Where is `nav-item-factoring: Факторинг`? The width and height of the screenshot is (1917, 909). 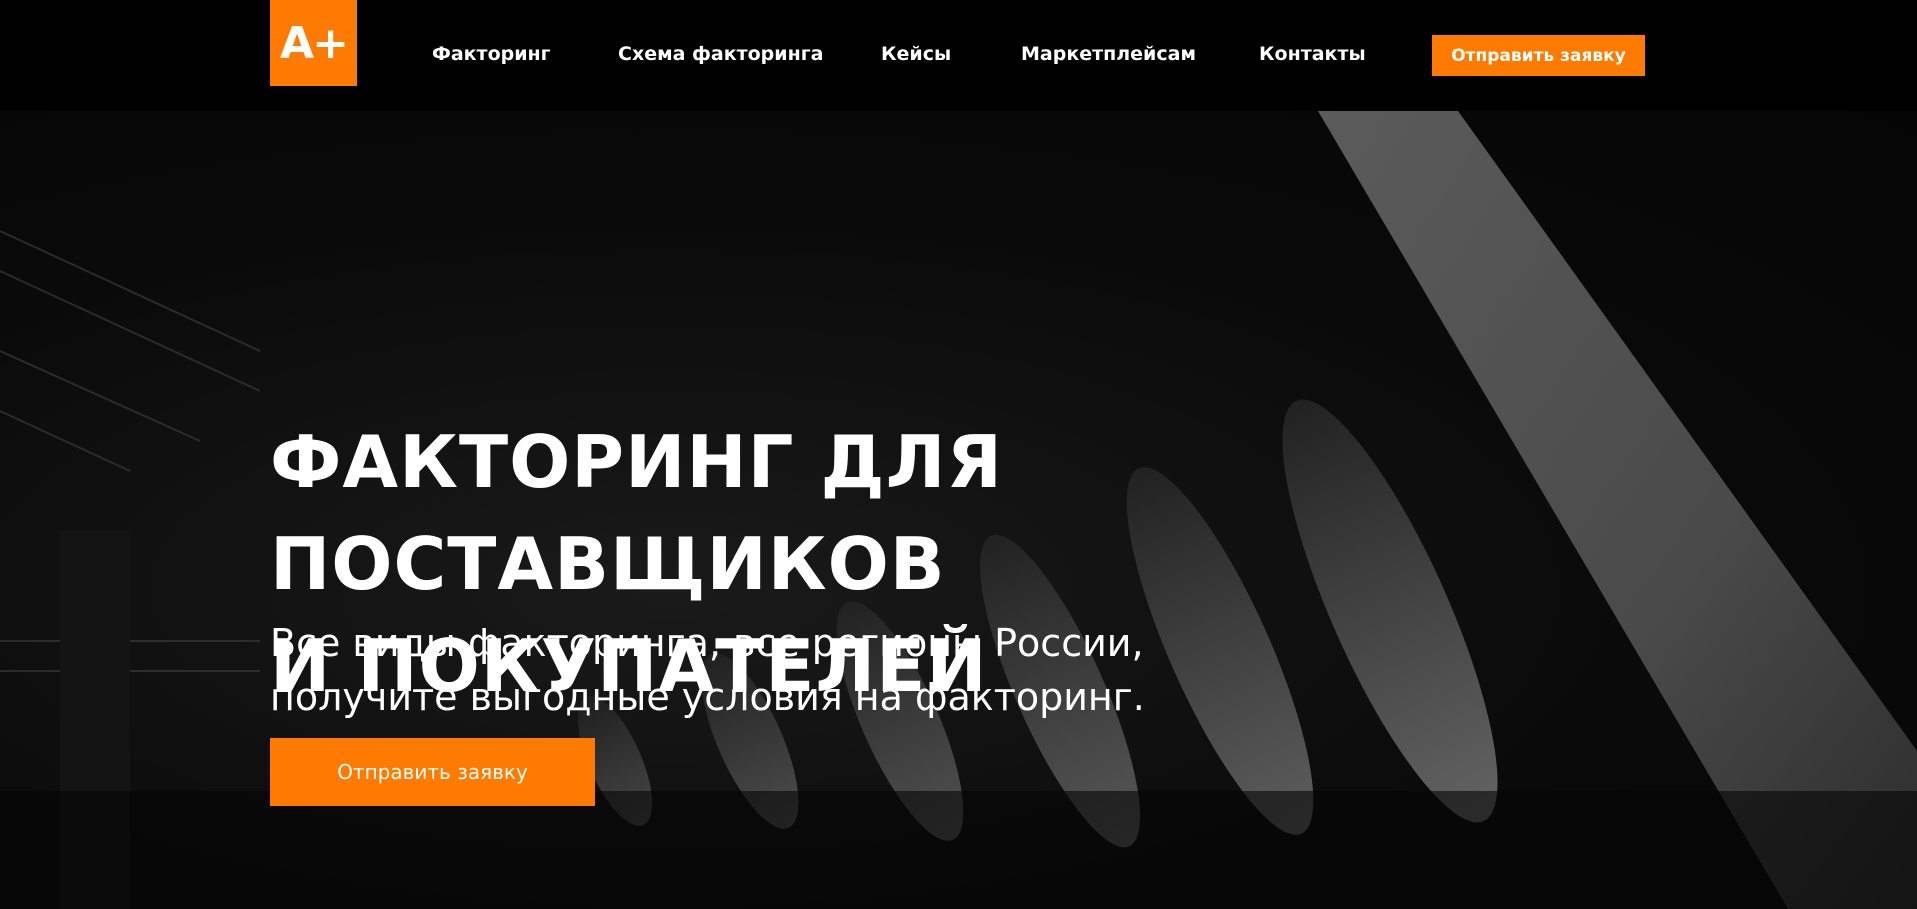
nav-item-factoring: Факторинг is located at coordinates (491, 54).